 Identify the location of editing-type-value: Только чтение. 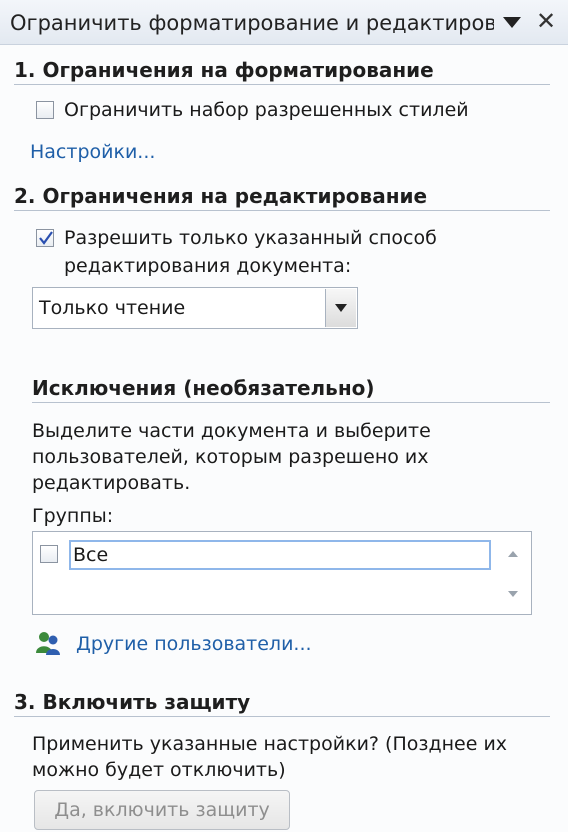
(112, 308).